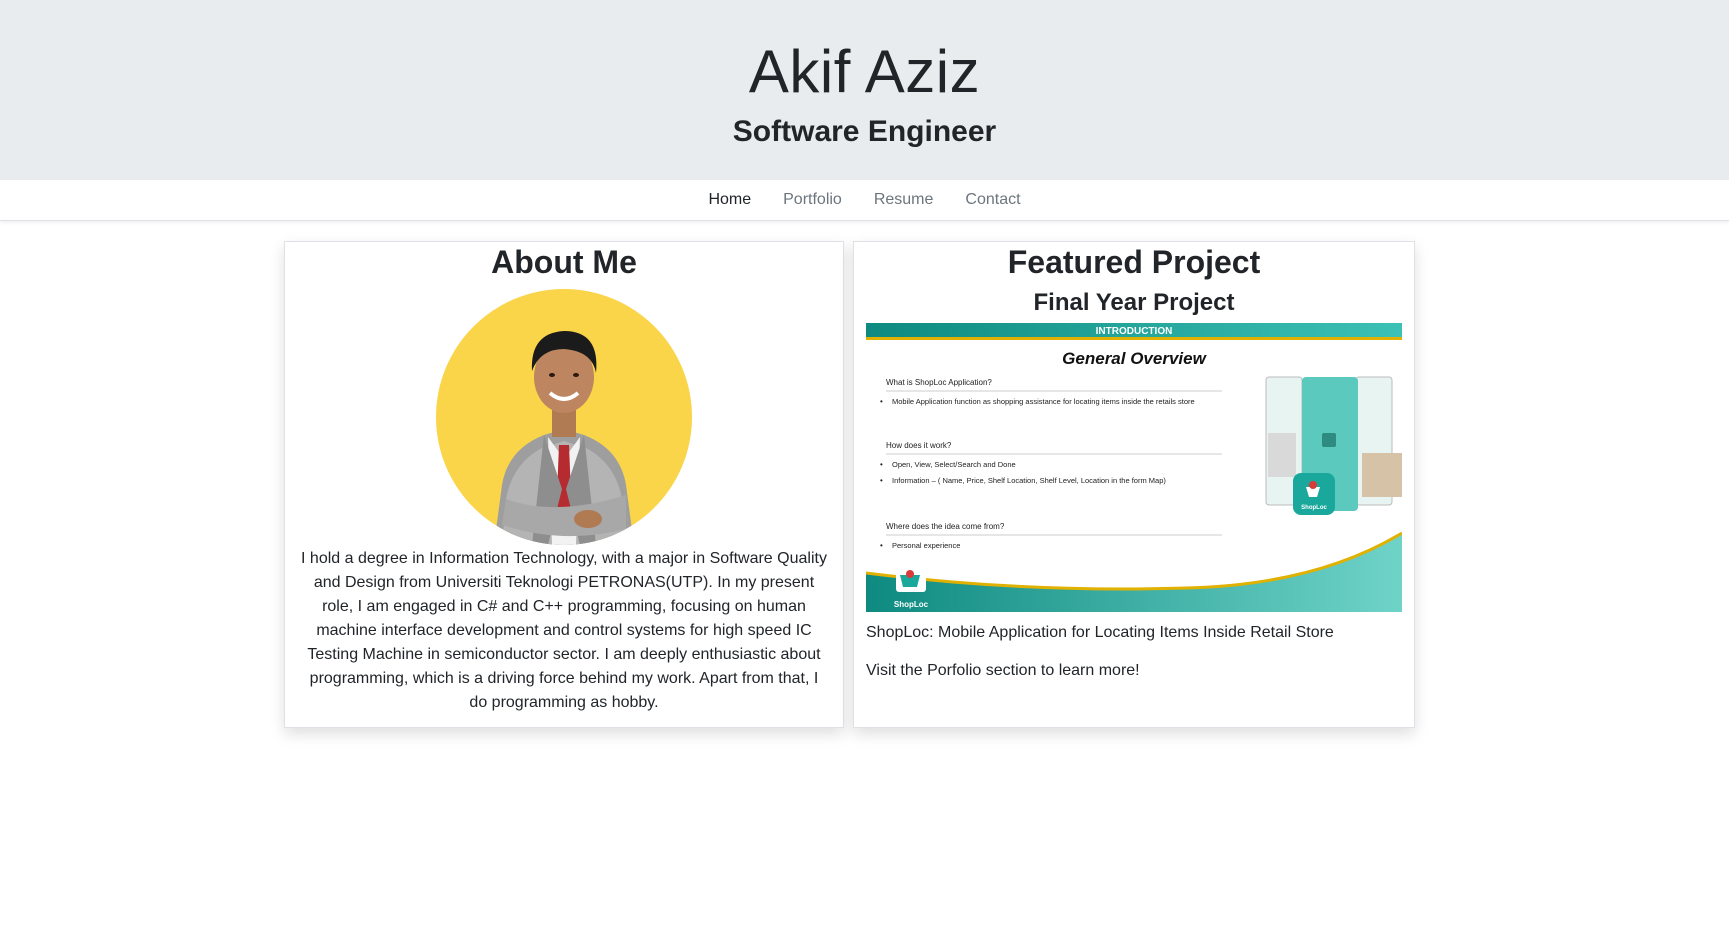 The height and width of the screenshot is (930, 1729). What do you see at coordinates (564, 417) in the screenshot?
I see `profile-photo` at bounding box center [564, 417].